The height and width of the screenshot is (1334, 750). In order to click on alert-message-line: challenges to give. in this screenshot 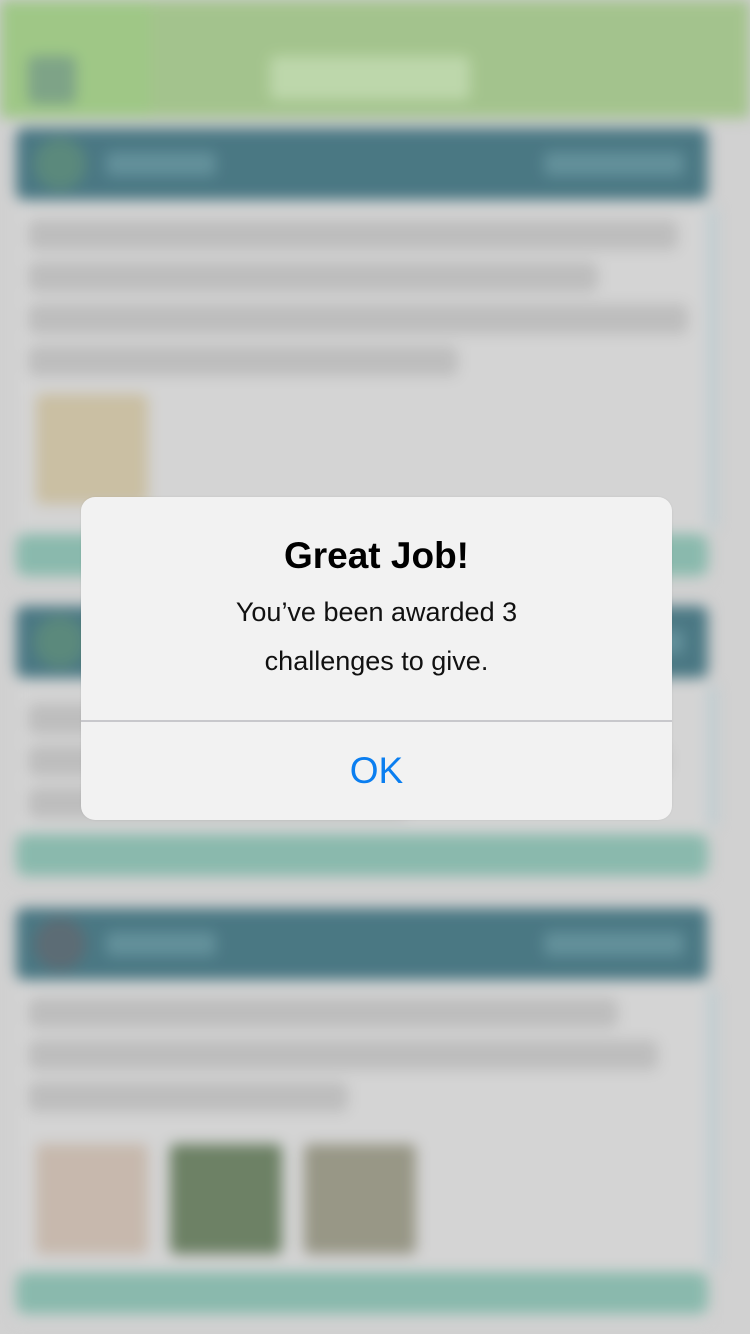, I will do `click(376, 661)`.